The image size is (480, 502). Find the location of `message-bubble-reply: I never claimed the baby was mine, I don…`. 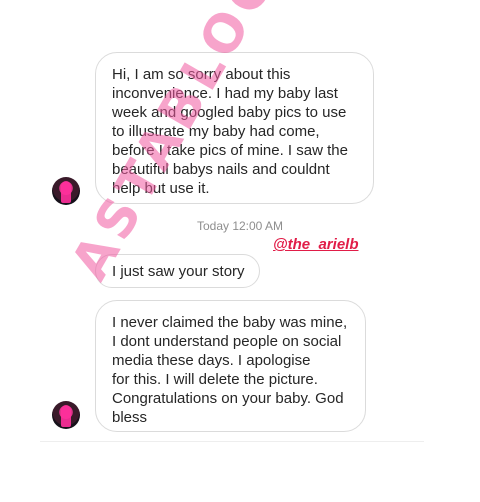

message-bubble-reply: I never claimed the baby was mine, I don… is located at coordinates (230, 366).